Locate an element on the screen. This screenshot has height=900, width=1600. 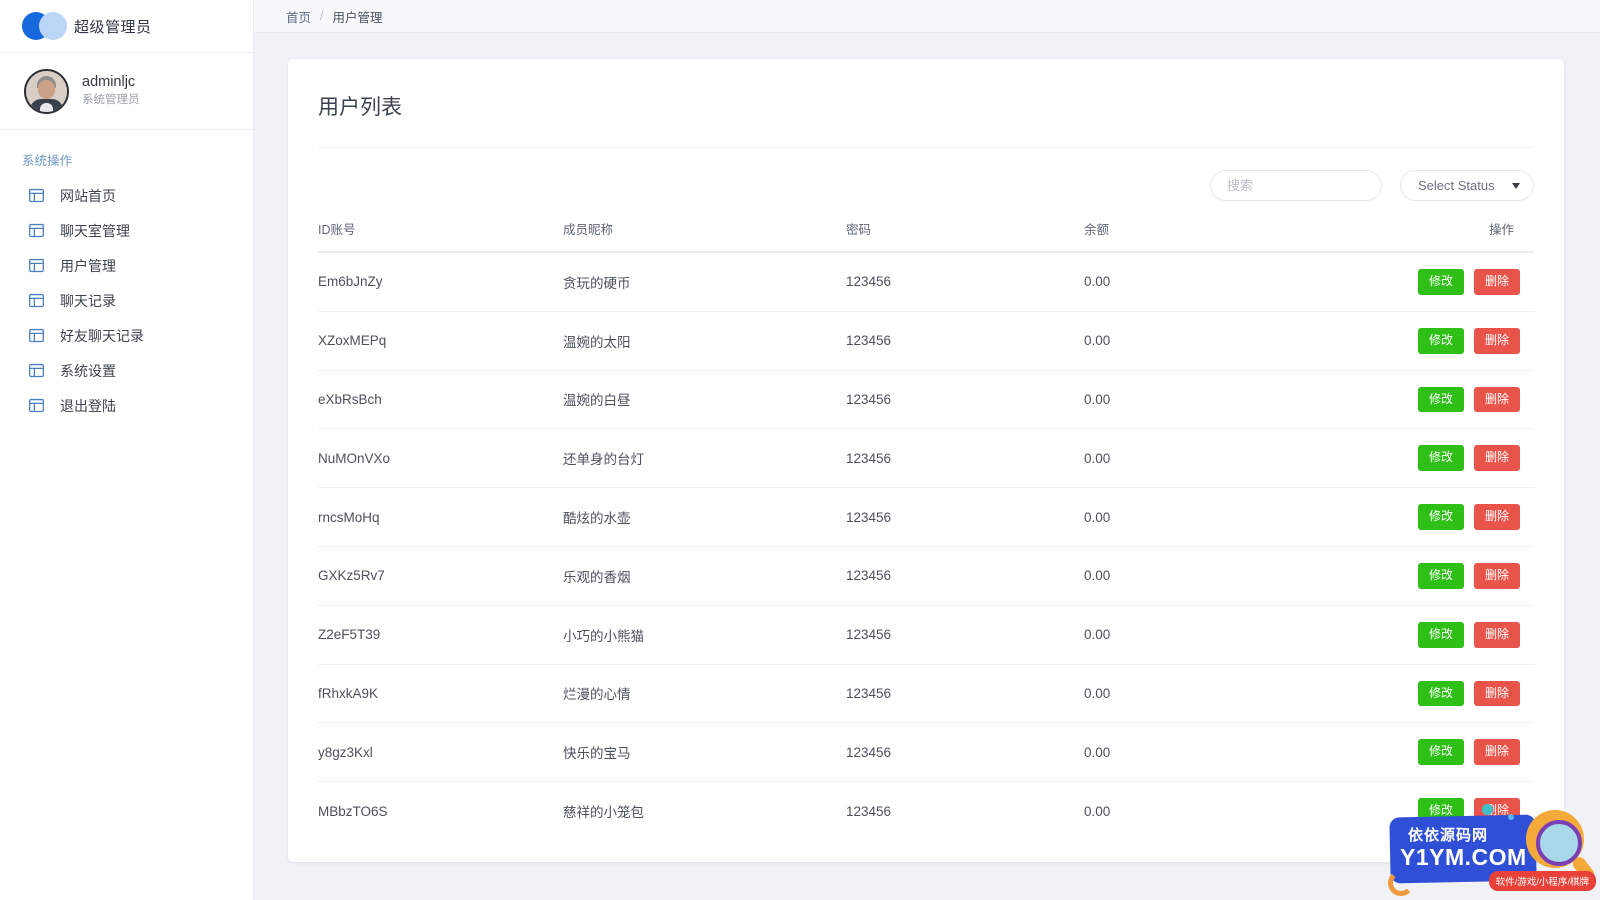
sidebar-item-6: 退出登陆 is located at coordinates (126, 405).